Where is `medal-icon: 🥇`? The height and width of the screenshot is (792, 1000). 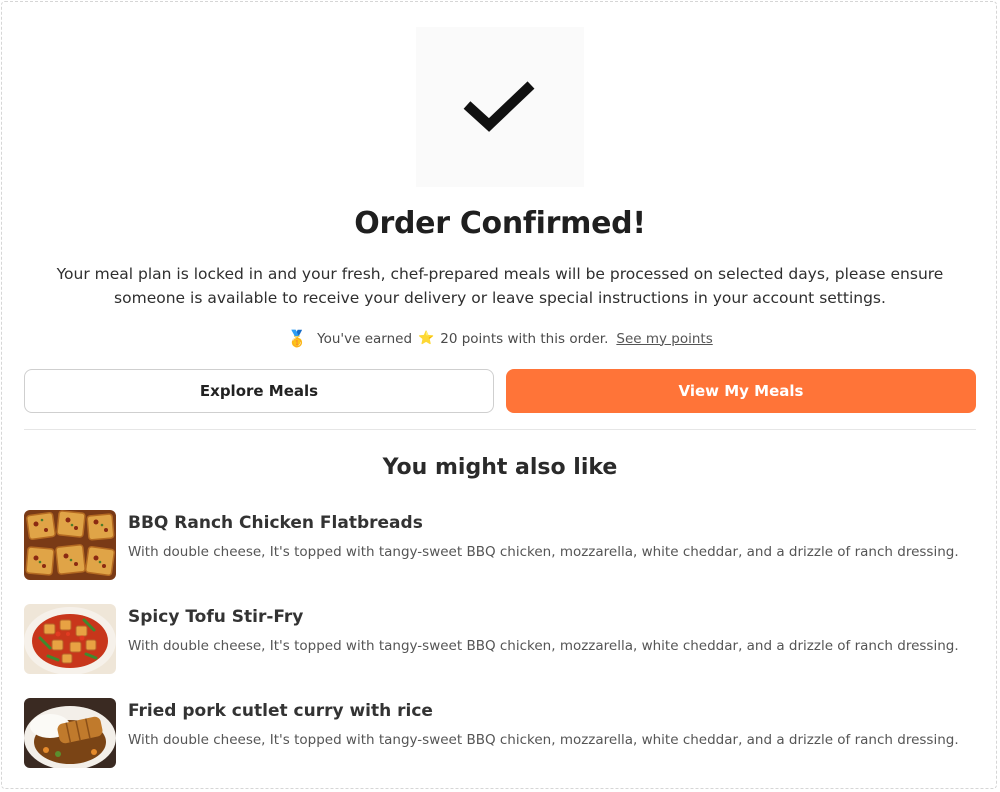
medal-icon: 🥇 is located at coordinates (297, 338).